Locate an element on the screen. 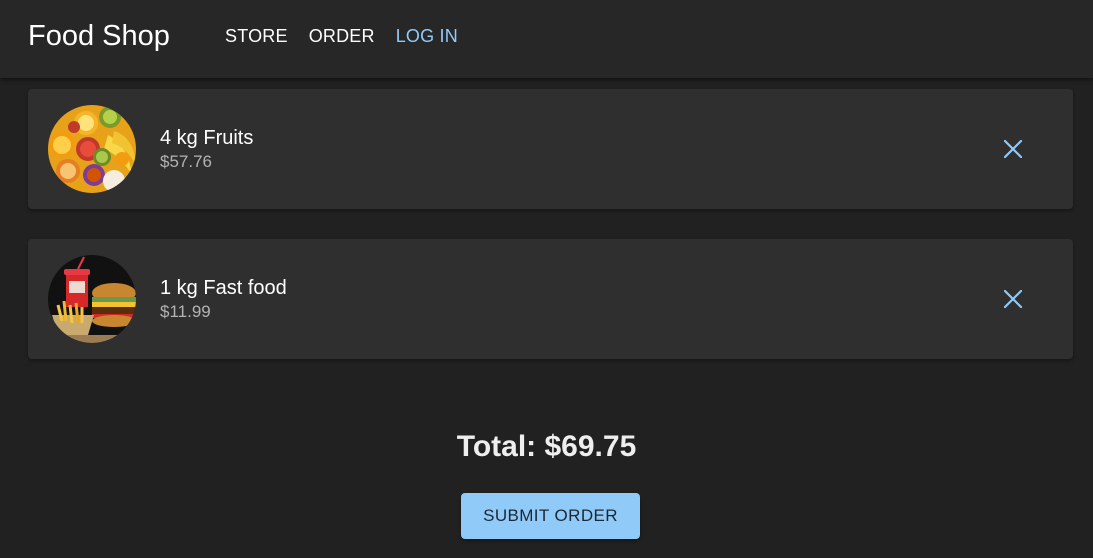 The width and height of the screenshot is (1093, 558). fruits-thumbnail is located at coordinates (92, 149).